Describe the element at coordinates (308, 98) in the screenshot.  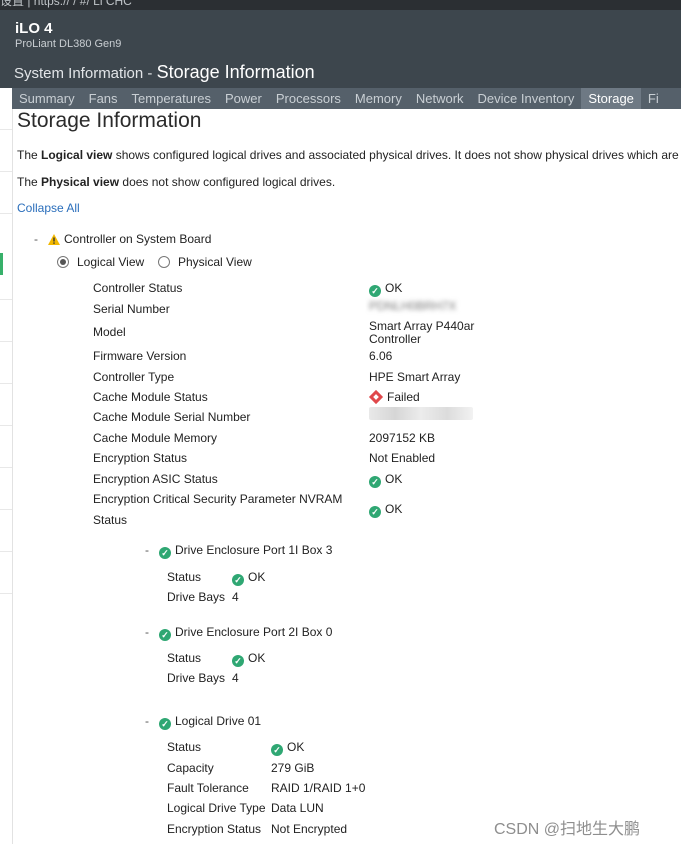
I see `tab-processors: Processors` at that location.